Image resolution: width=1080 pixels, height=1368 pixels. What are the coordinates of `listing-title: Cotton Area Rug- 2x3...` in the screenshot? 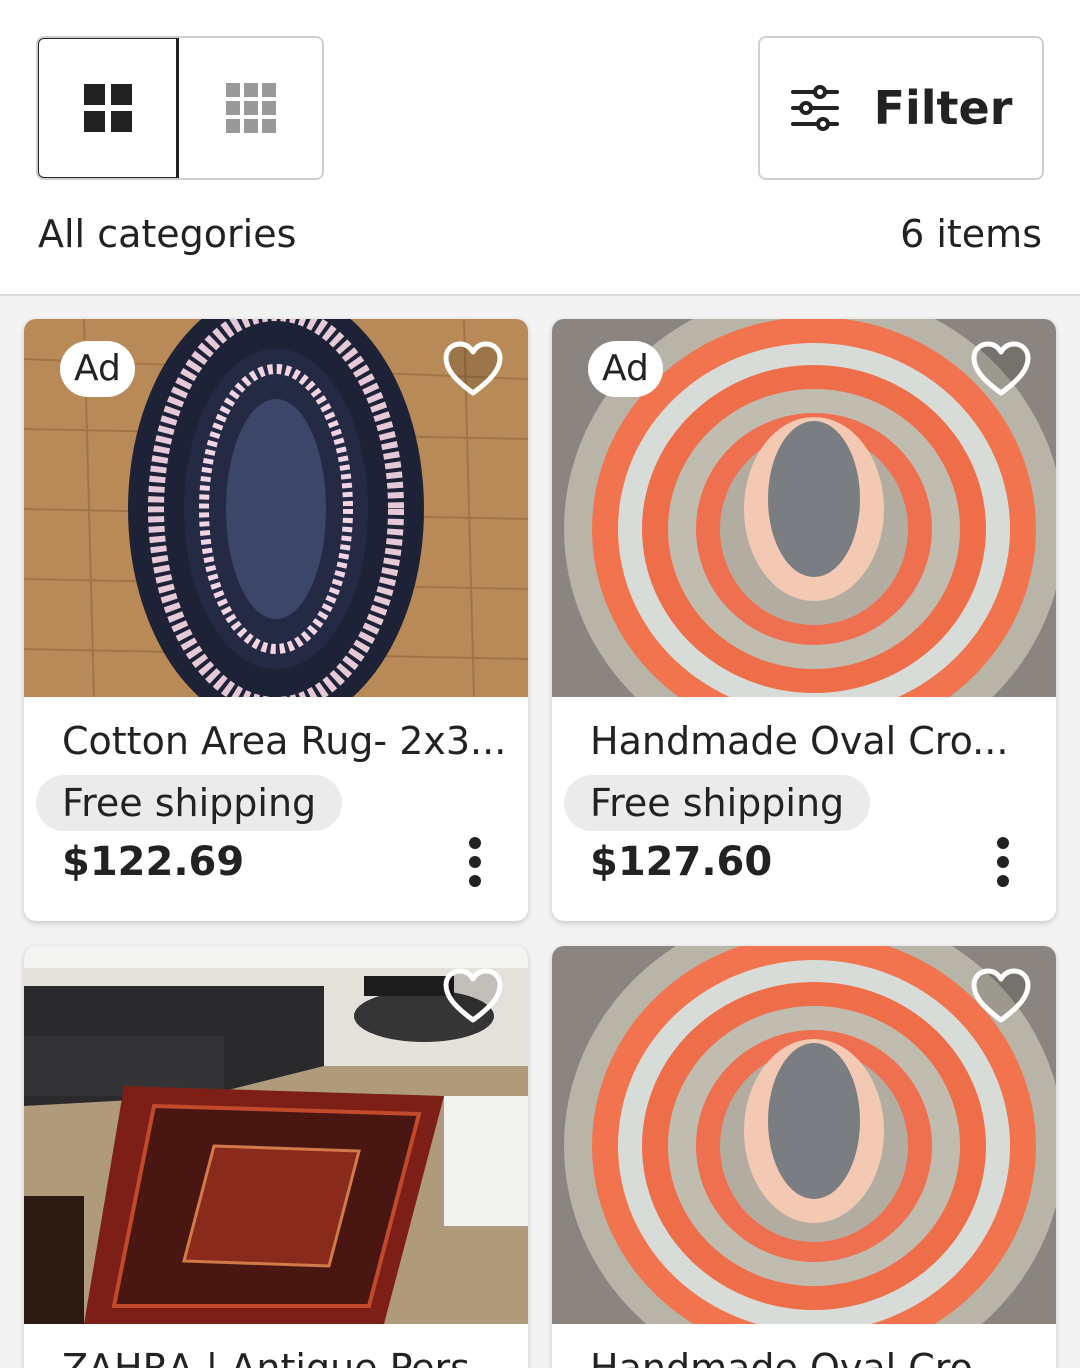 It's located at (284, 741).